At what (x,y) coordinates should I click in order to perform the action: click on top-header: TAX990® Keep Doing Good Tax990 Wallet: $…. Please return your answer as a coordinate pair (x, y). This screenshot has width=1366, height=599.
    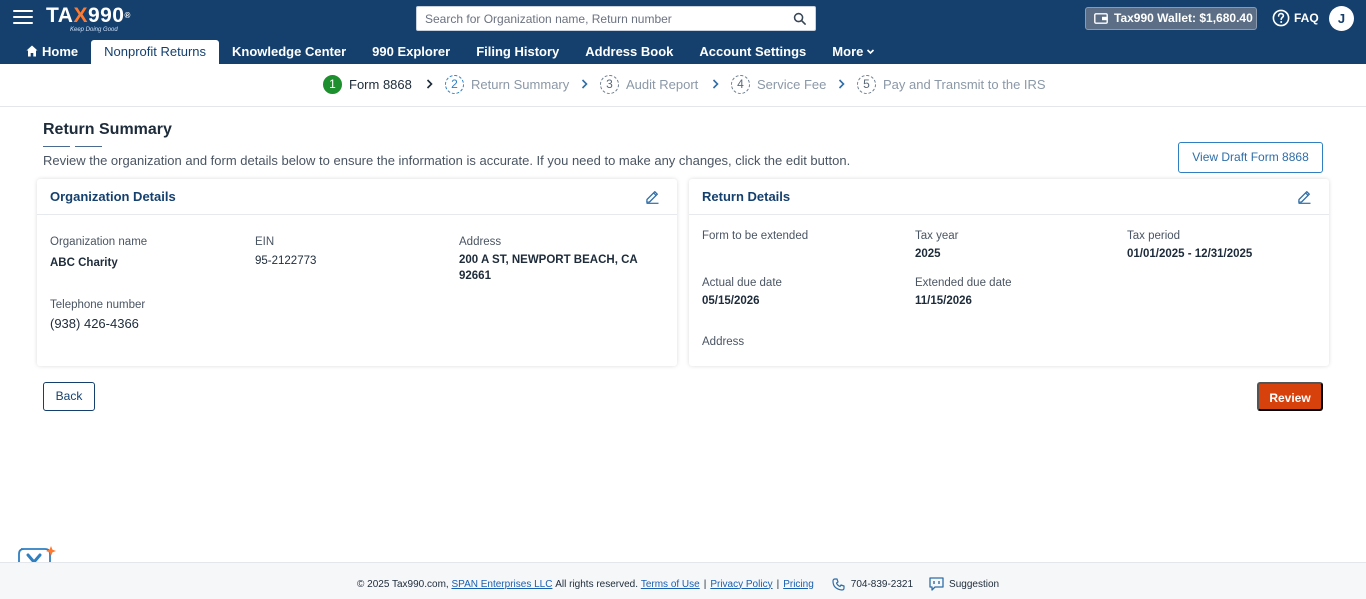
    Looking at the image, I should click on (683, 32).